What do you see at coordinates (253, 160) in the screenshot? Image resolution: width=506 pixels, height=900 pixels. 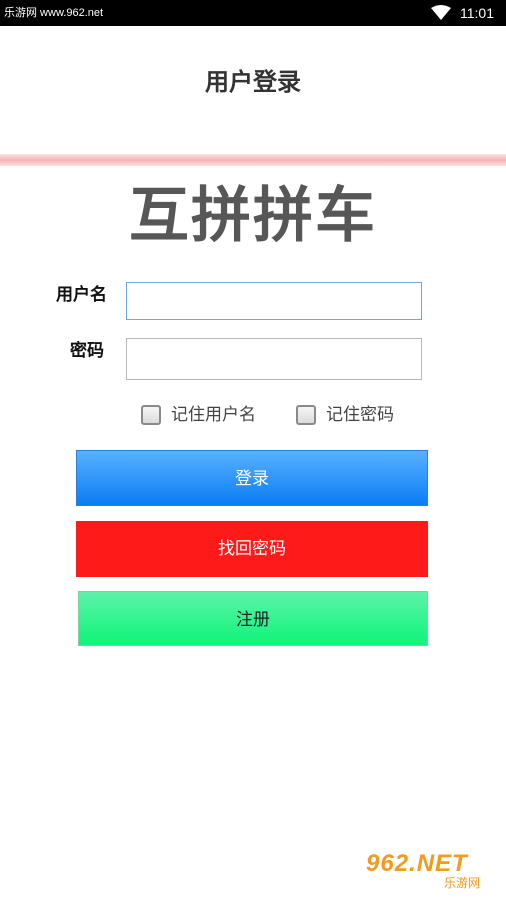 I see `header-divider` at bounding box center [253, 160].